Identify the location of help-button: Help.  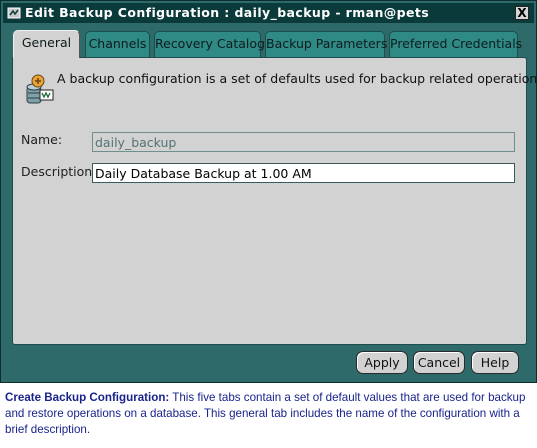
(495, 362).